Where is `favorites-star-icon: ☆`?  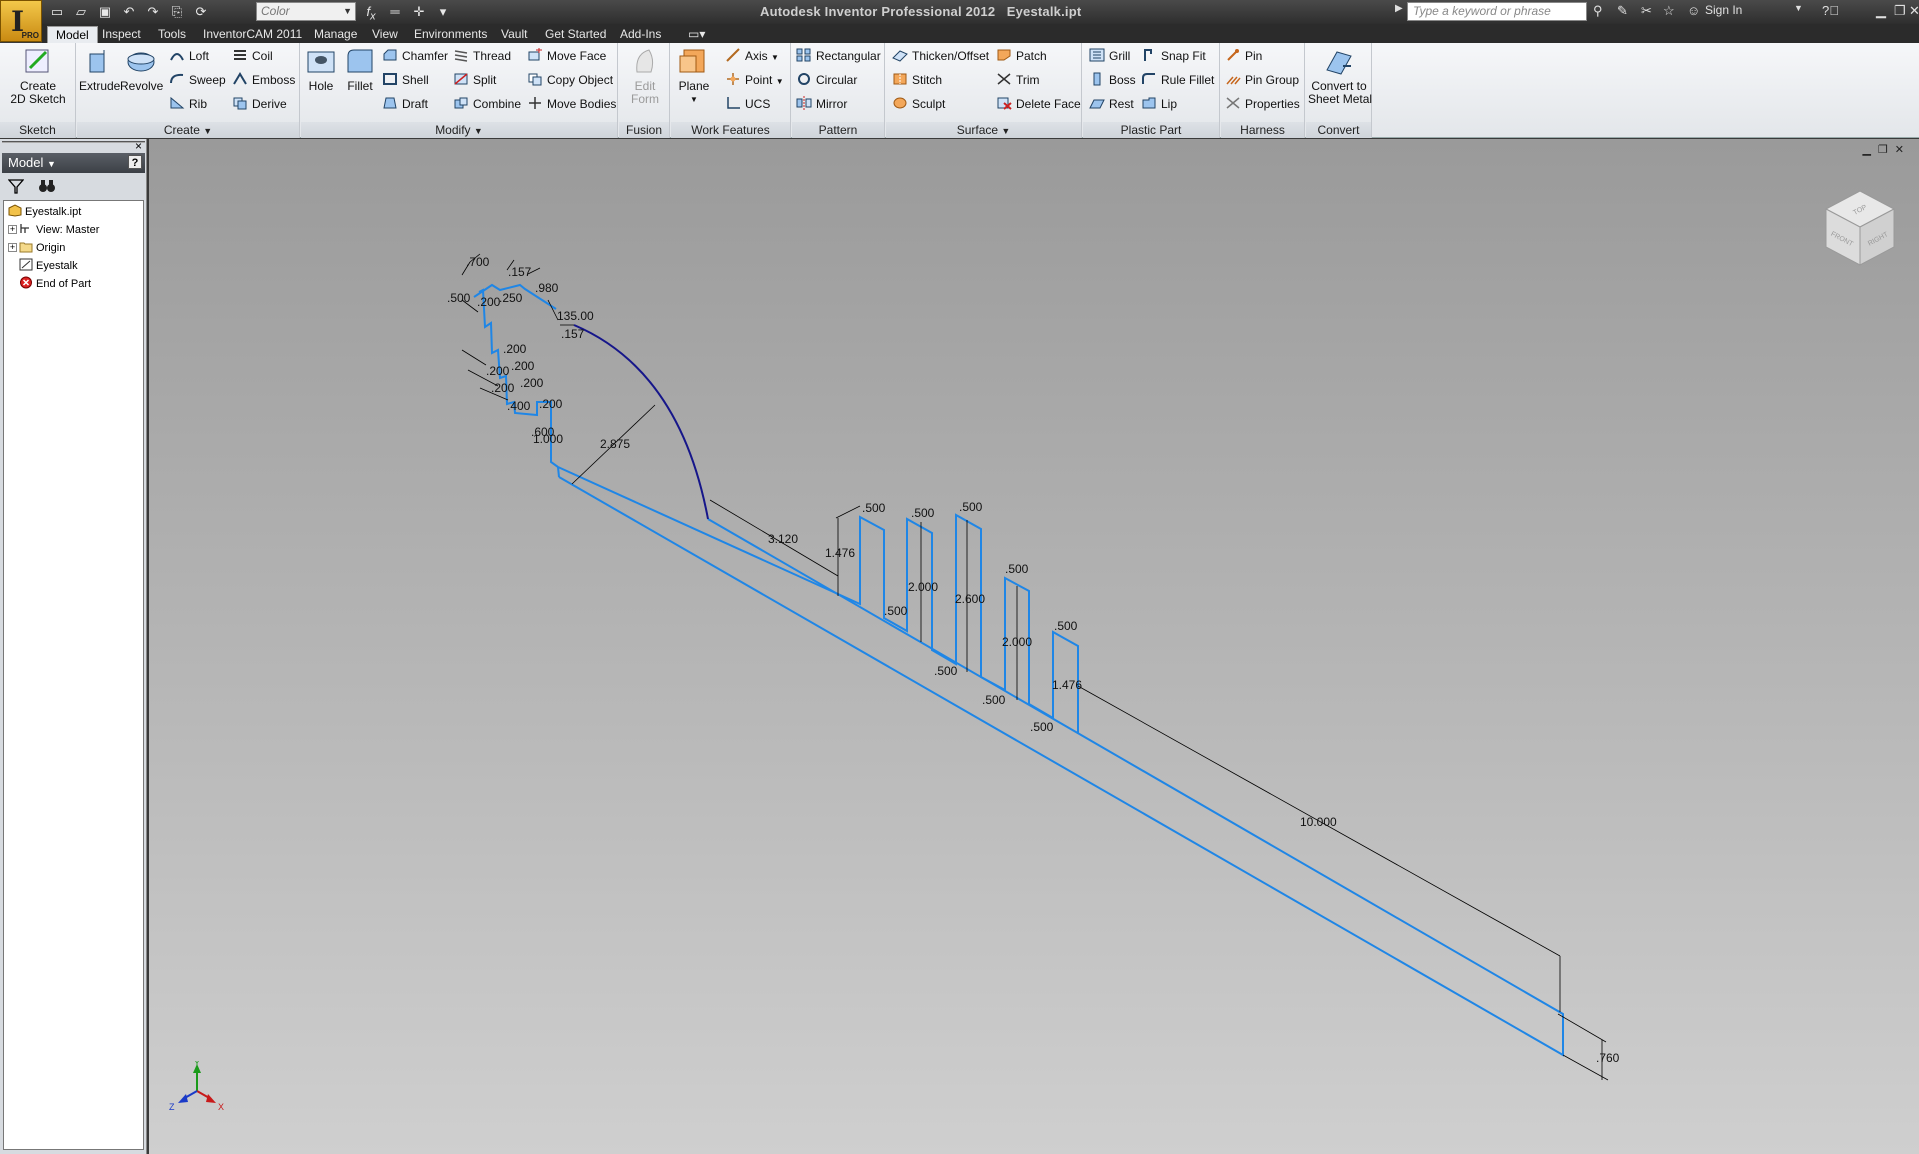 favorites-star-icon: ☆ is located at coordinates (1669, 11).